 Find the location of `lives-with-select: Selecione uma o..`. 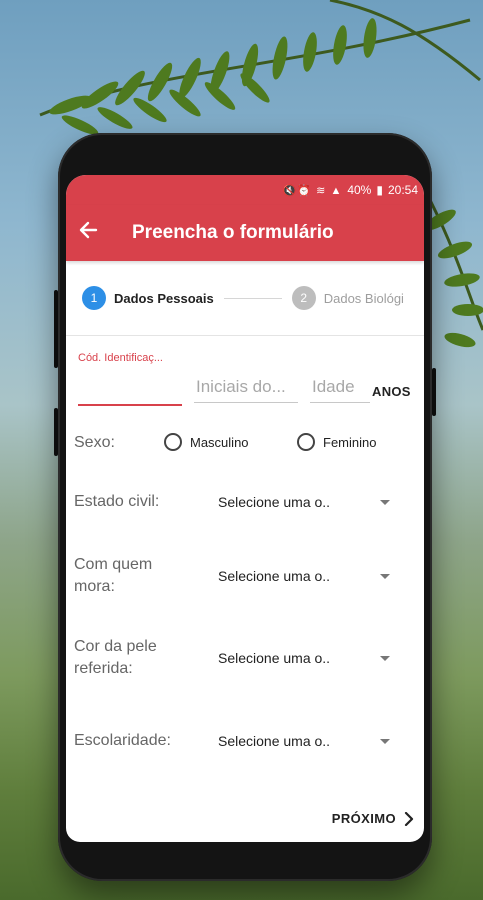

lives-with-select: Selecione uma o.. is located at coordinates (313, 576).